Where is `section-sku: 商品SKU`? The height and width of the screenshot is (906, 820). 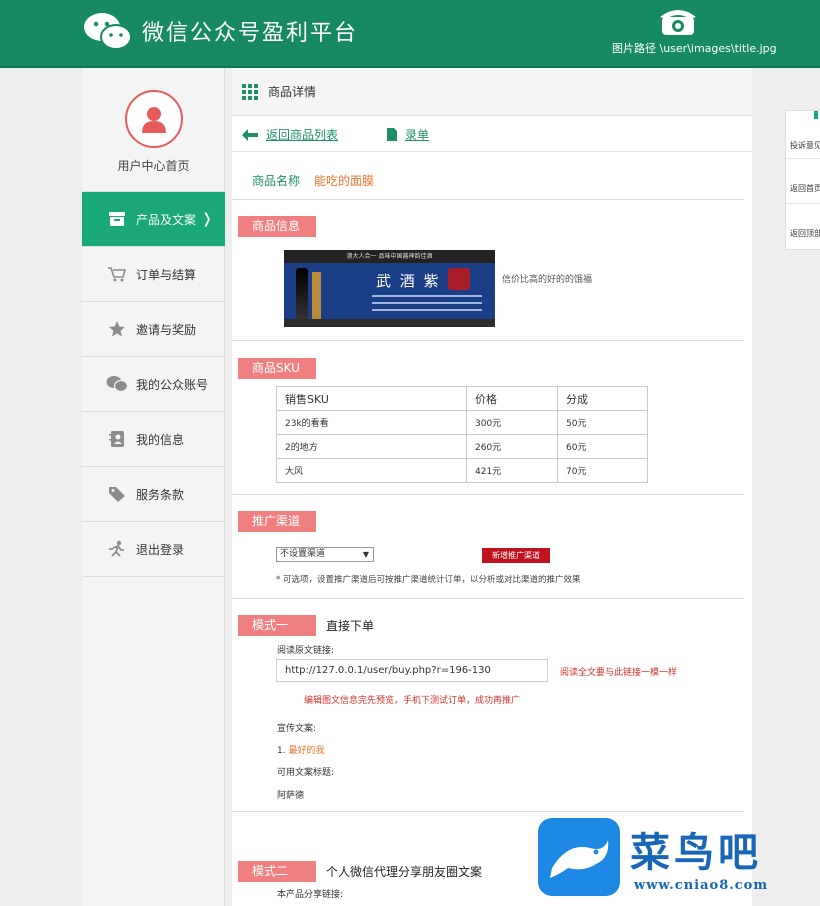 section-sku: 商品SKU is located at coordinates (277, 368).